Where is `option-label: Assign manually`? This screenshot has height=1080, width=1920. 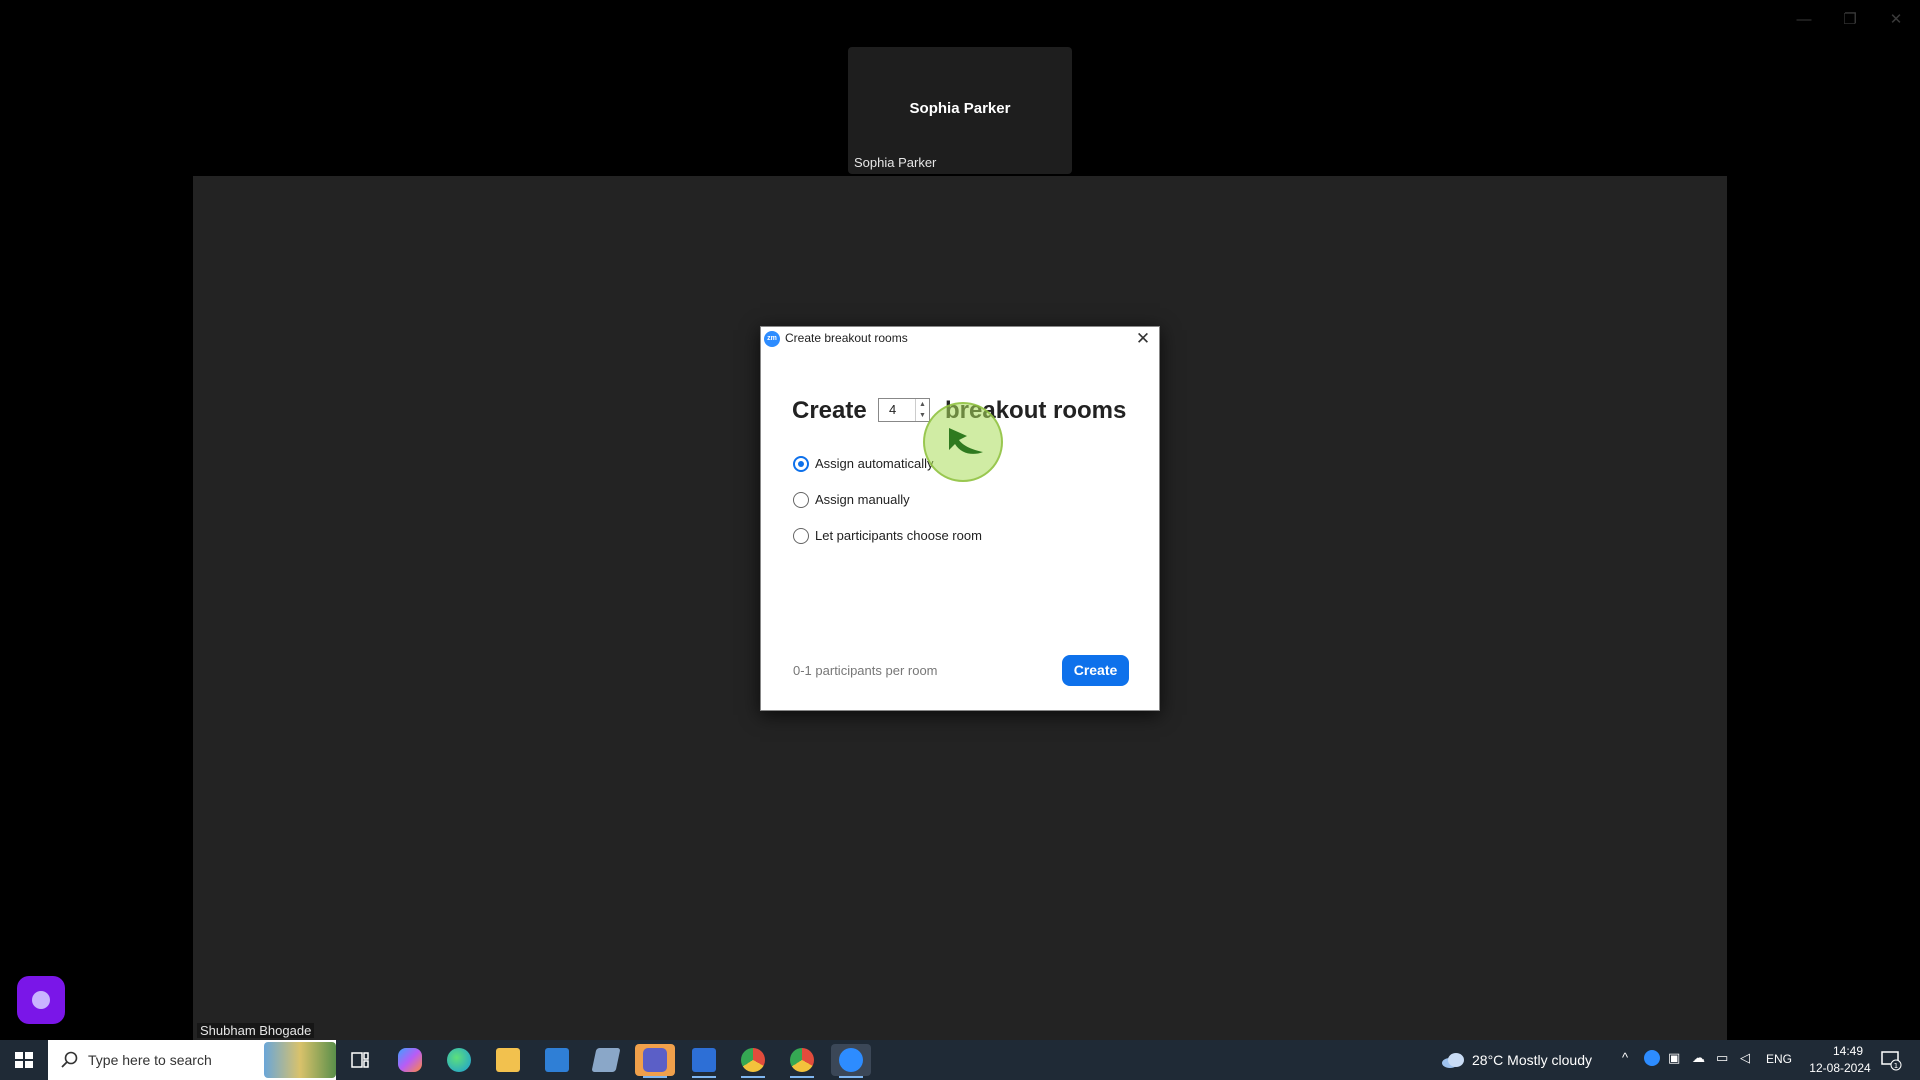 option-label: Assign manually is located at coordinates (862, 499).